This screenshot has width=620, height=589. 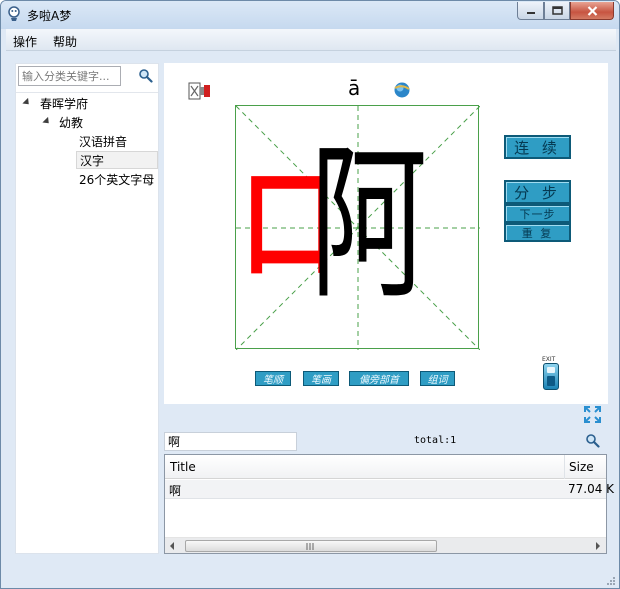 I want to click on minimize-icon, so click(x=530, y=12).